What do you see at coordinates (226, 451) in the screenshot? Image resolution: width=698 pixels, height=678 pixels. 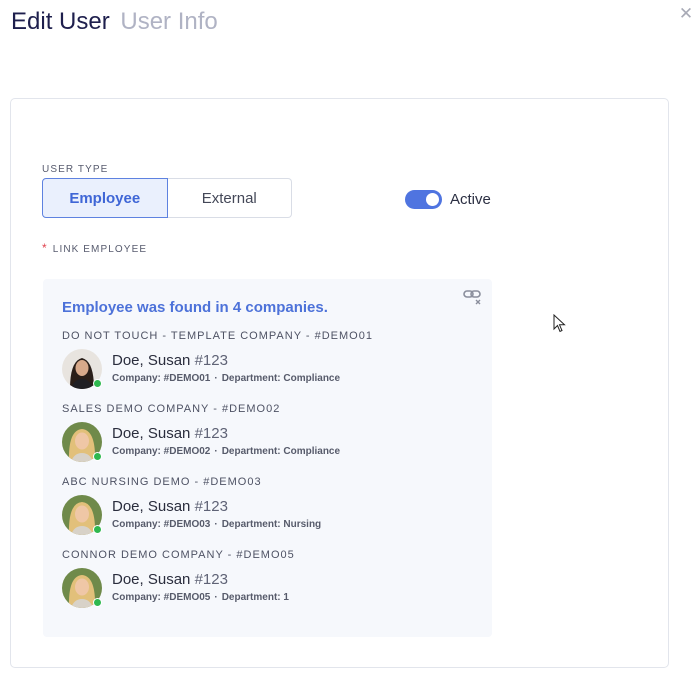 I see `employee-meta: Company: #DEMO02 · Department: Compliance` at bounding box center [226, 451].